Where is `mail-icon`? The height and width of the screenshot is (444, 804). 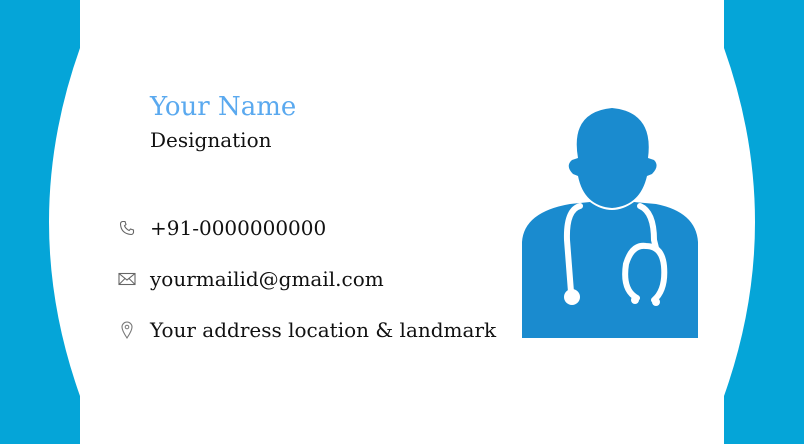
mail-icon is located at coordinates (127, 279).